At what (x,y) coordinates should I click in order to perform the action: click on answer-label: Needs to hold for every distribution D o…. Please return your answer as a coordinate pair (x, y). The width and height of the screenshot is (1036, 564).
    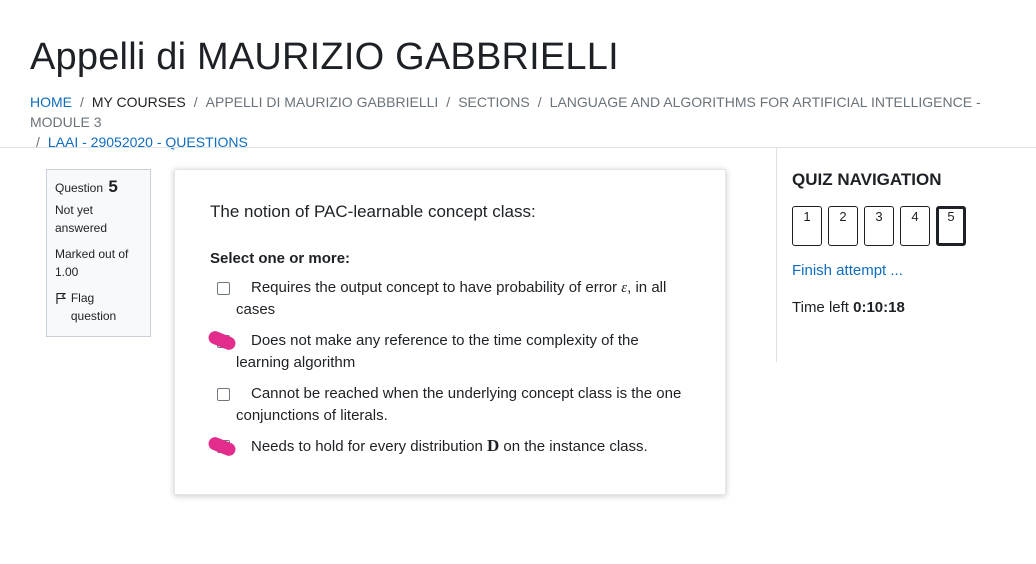
    Looking at the image, I should click on (449, 445).